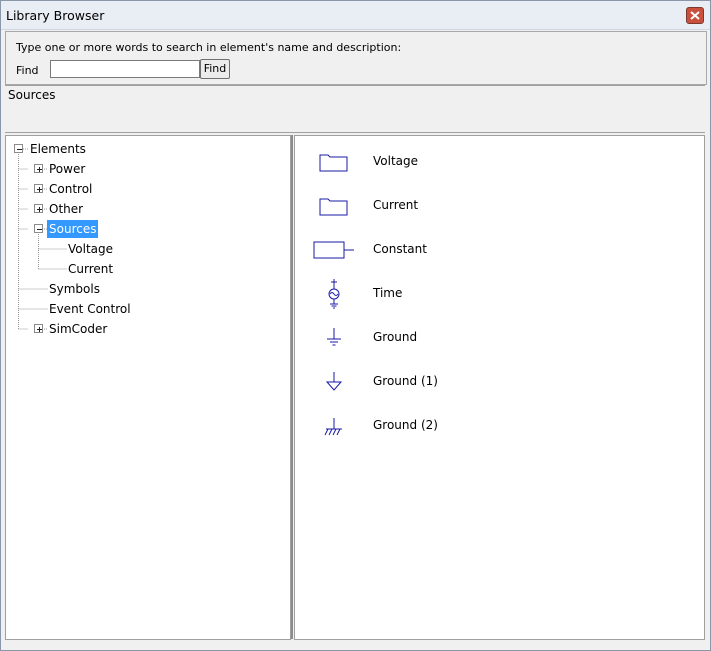 The image size is (711, 651). Describe the element at coordinates (125, 69) in the screenshot. I see `find-input` at that location.